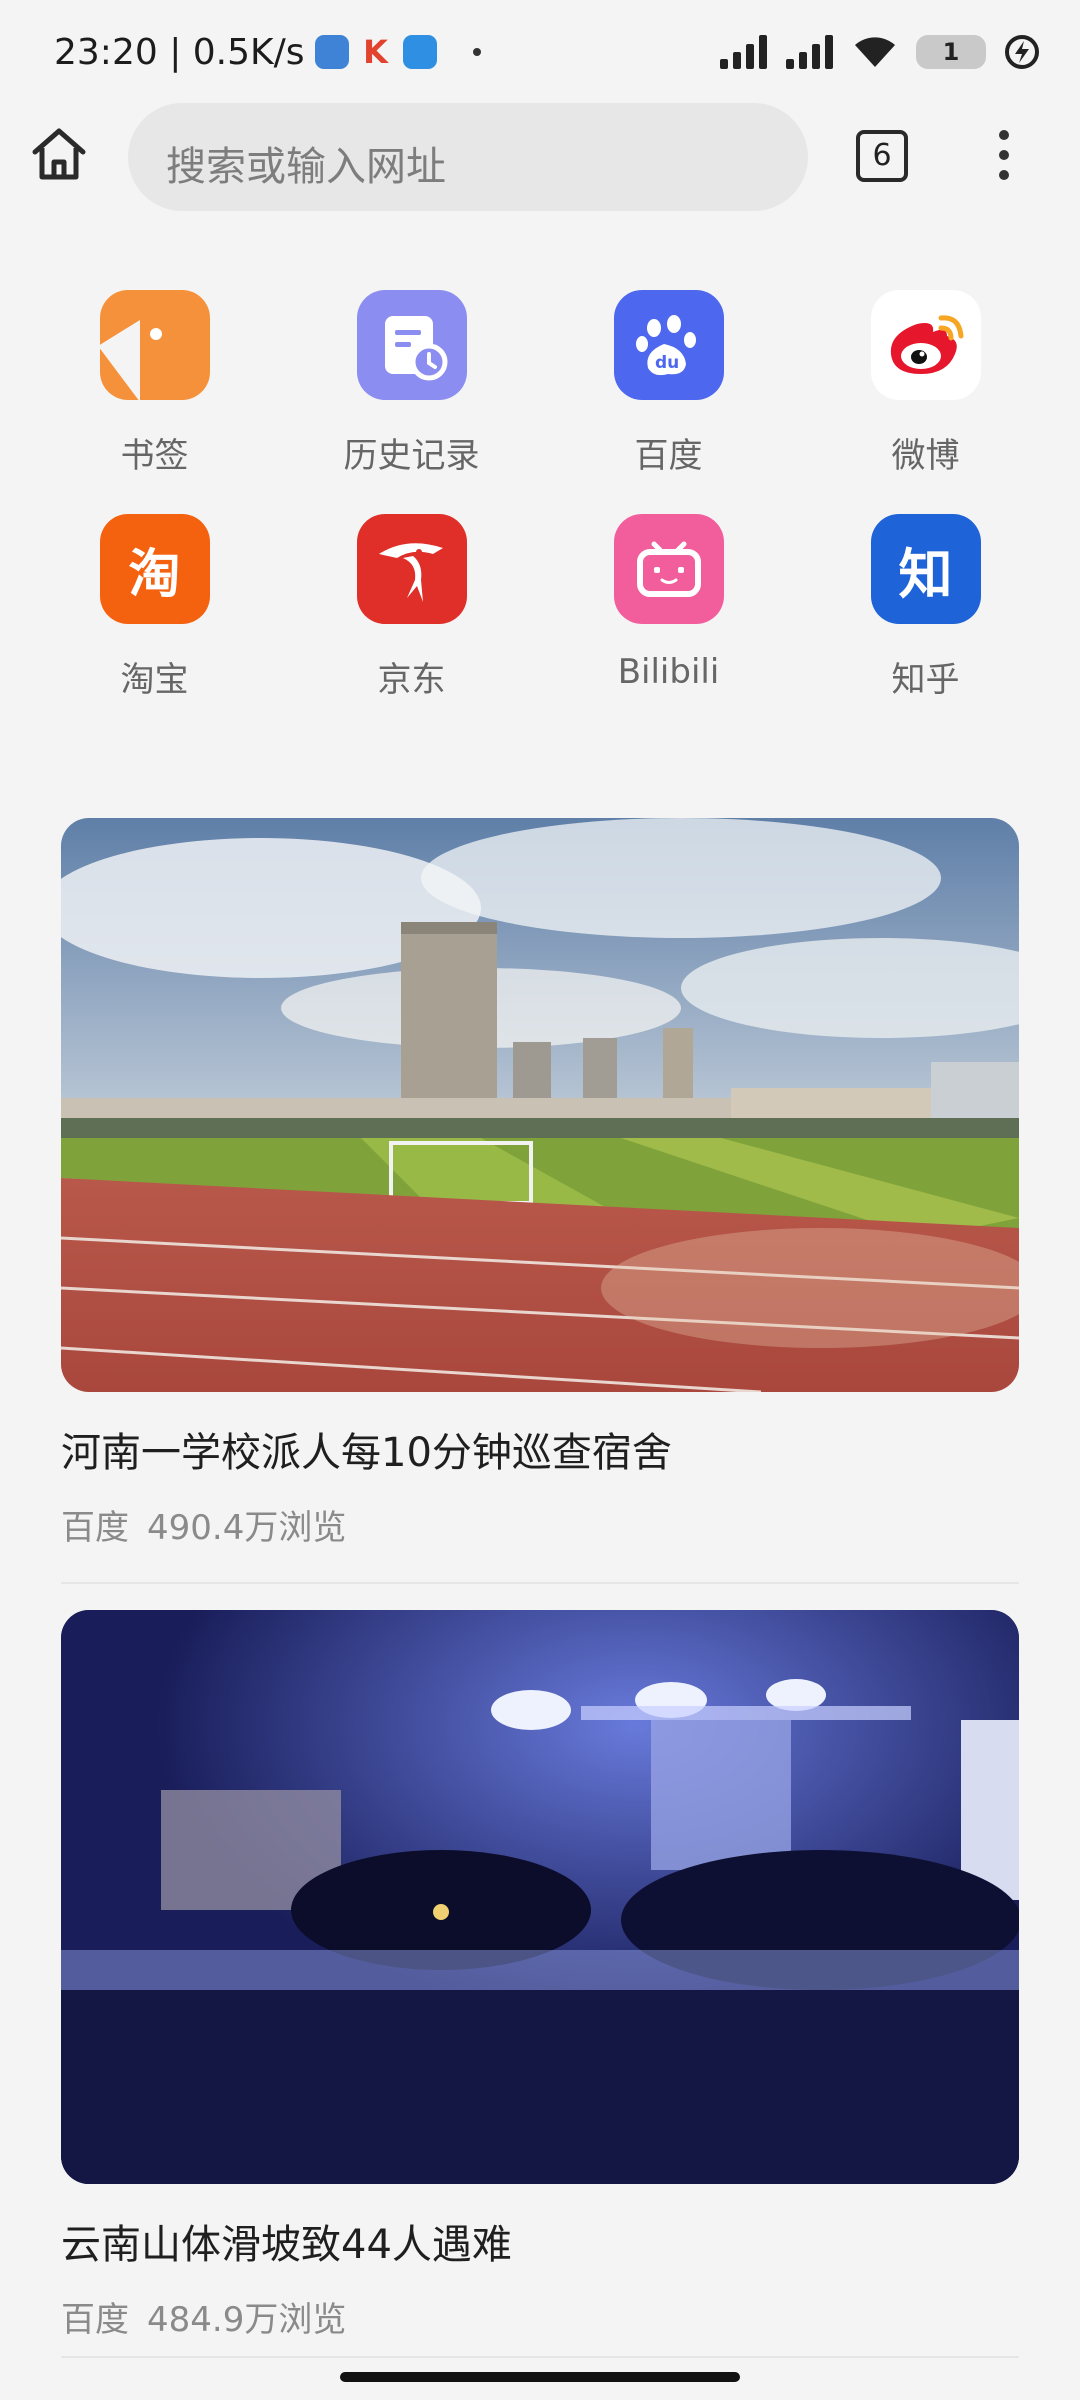 The image size is (1080, 2400). I want to click on shortcut-bookmarks: 书签, so click(154, 383).